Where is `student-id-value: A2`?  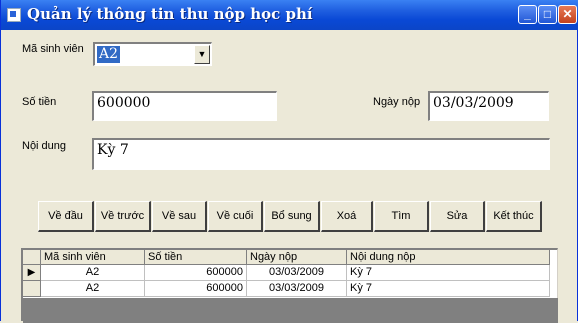
student-id-value: A2 is located at coordinates (109, 54).